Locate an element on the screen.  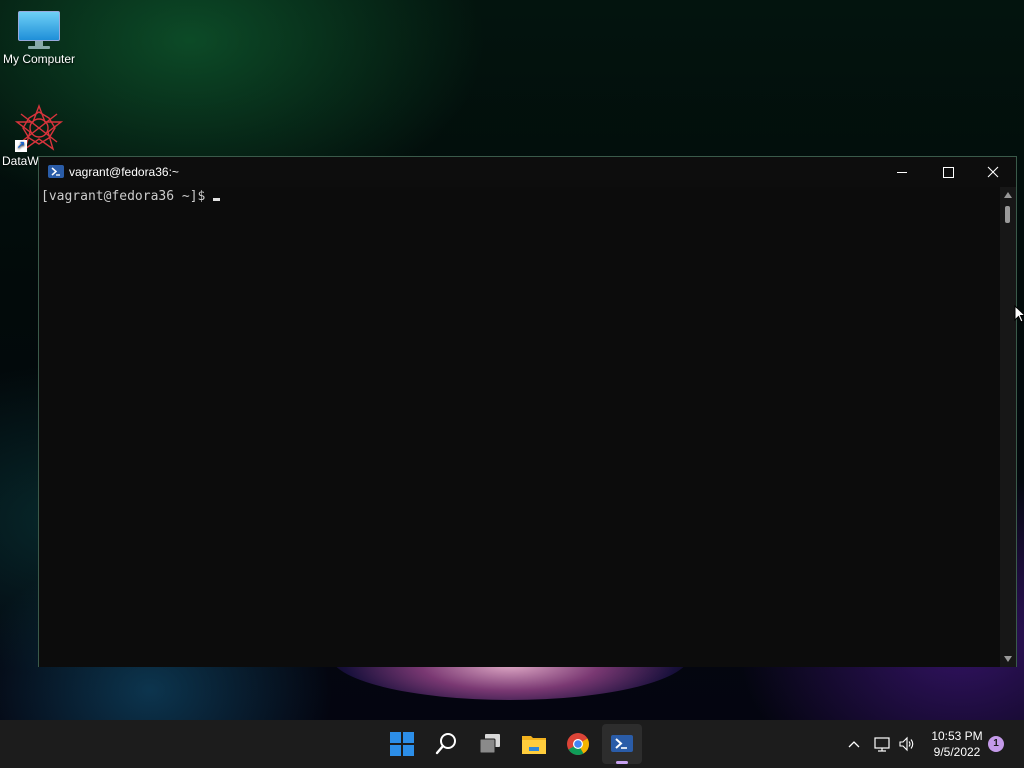
chrome-button is located at coordinates (578, 744).